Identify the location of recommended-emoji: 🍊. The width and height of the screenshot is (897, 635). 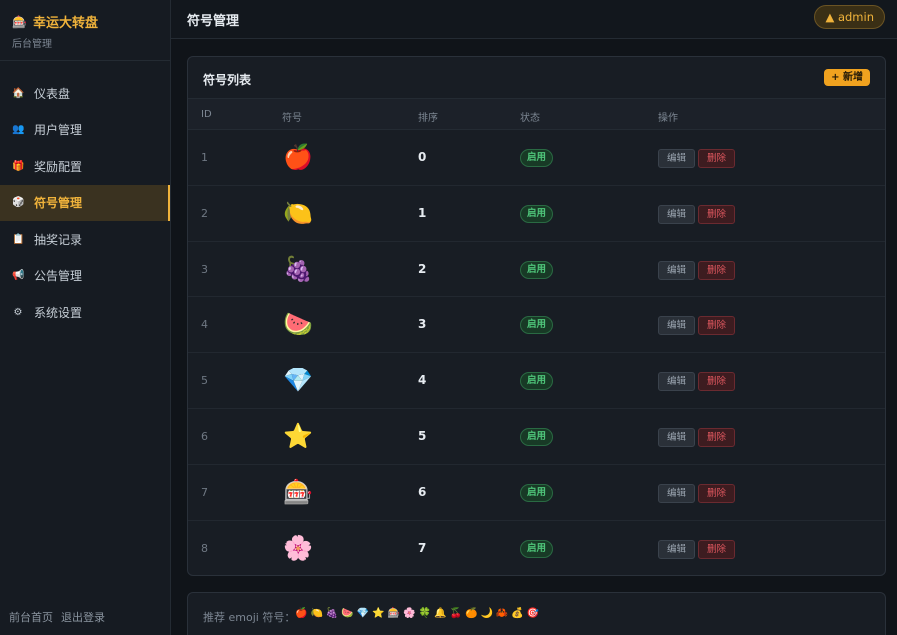
(471, 613).